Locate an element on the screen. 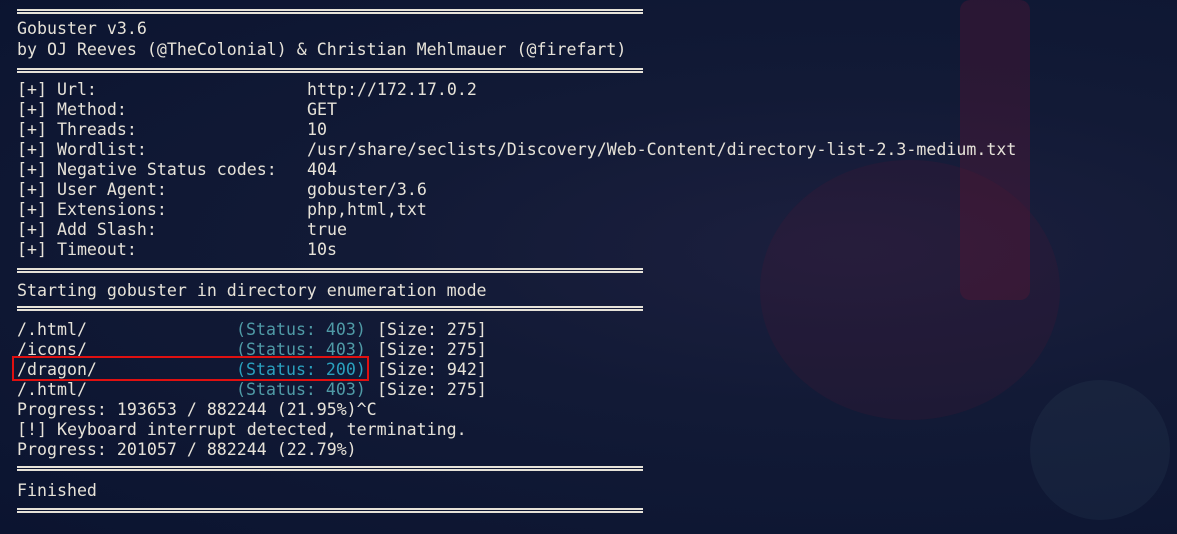 Image resolution: width=1177 pixels, height=534 pixels. config-value: GET is located at coordinates (322, 109).